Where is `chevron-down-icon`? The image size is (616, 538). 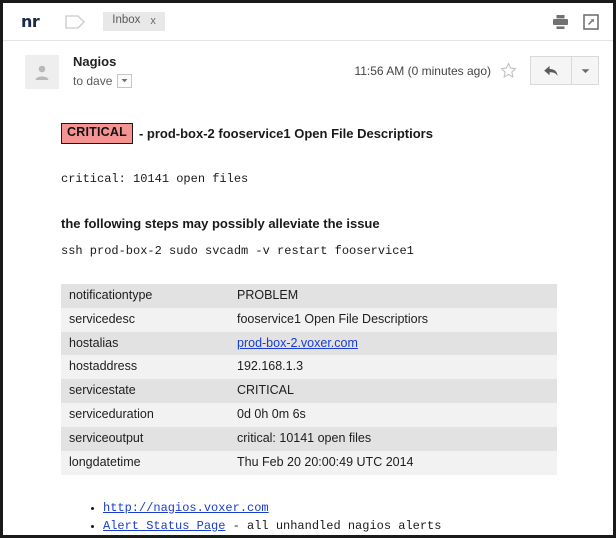 chevron-down-icon is located at coordinates (125, 80).